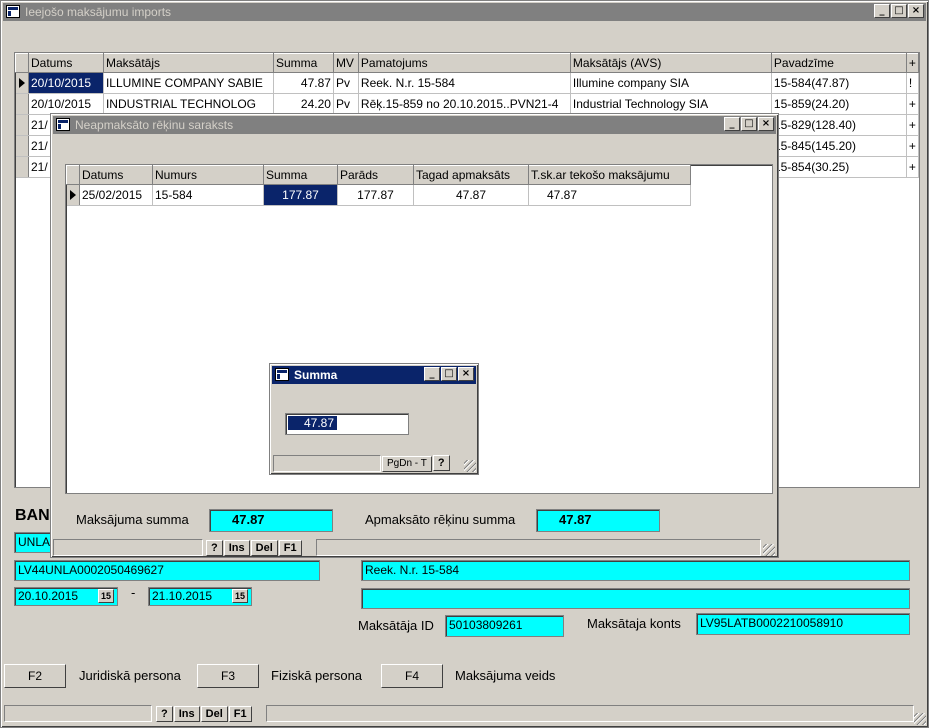 This screenshot has height=728, width=929. I want to click on col-mv: MV, so click(345, 63).